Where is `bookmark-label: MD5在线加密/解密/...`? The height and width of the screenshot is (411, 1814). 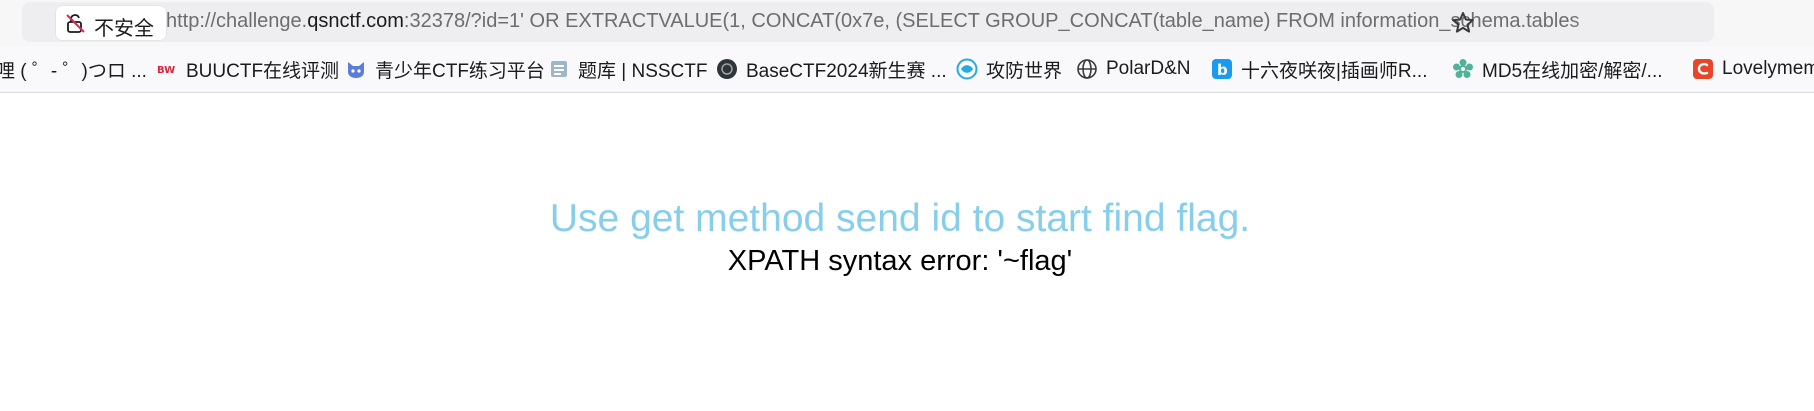 bookmark-label: MD5在线加密/解密/... is located at coordinates (1572, 71).